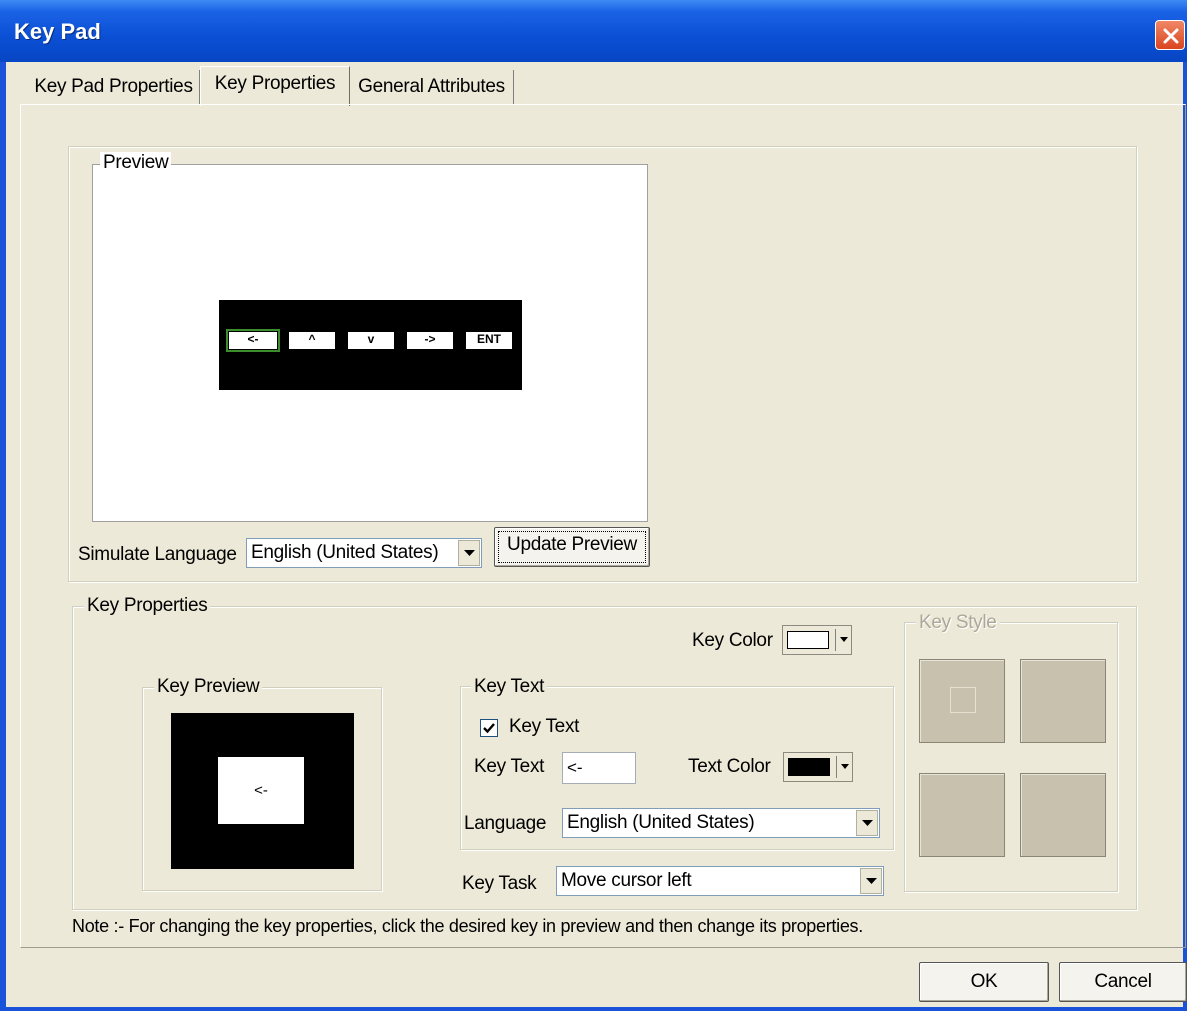 The image size is (1187, 1011). Describe the element at coordinates (157, 554) in the screenshot. I see `simulate-language-label: Simulate Language` at that location.